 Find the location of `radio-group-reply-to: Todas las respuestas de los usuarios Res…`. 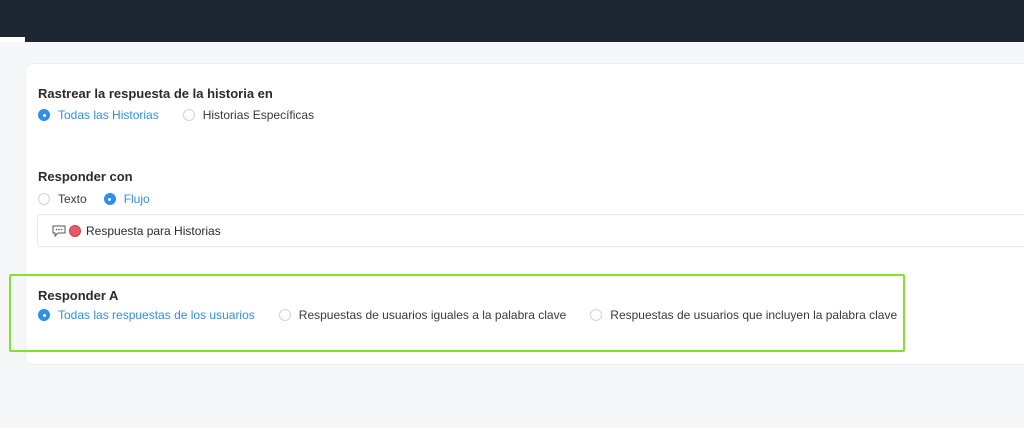

radio-group-reply-to: Todas las respuestas de los usuarios Res… is located at coordinates (467, 315).